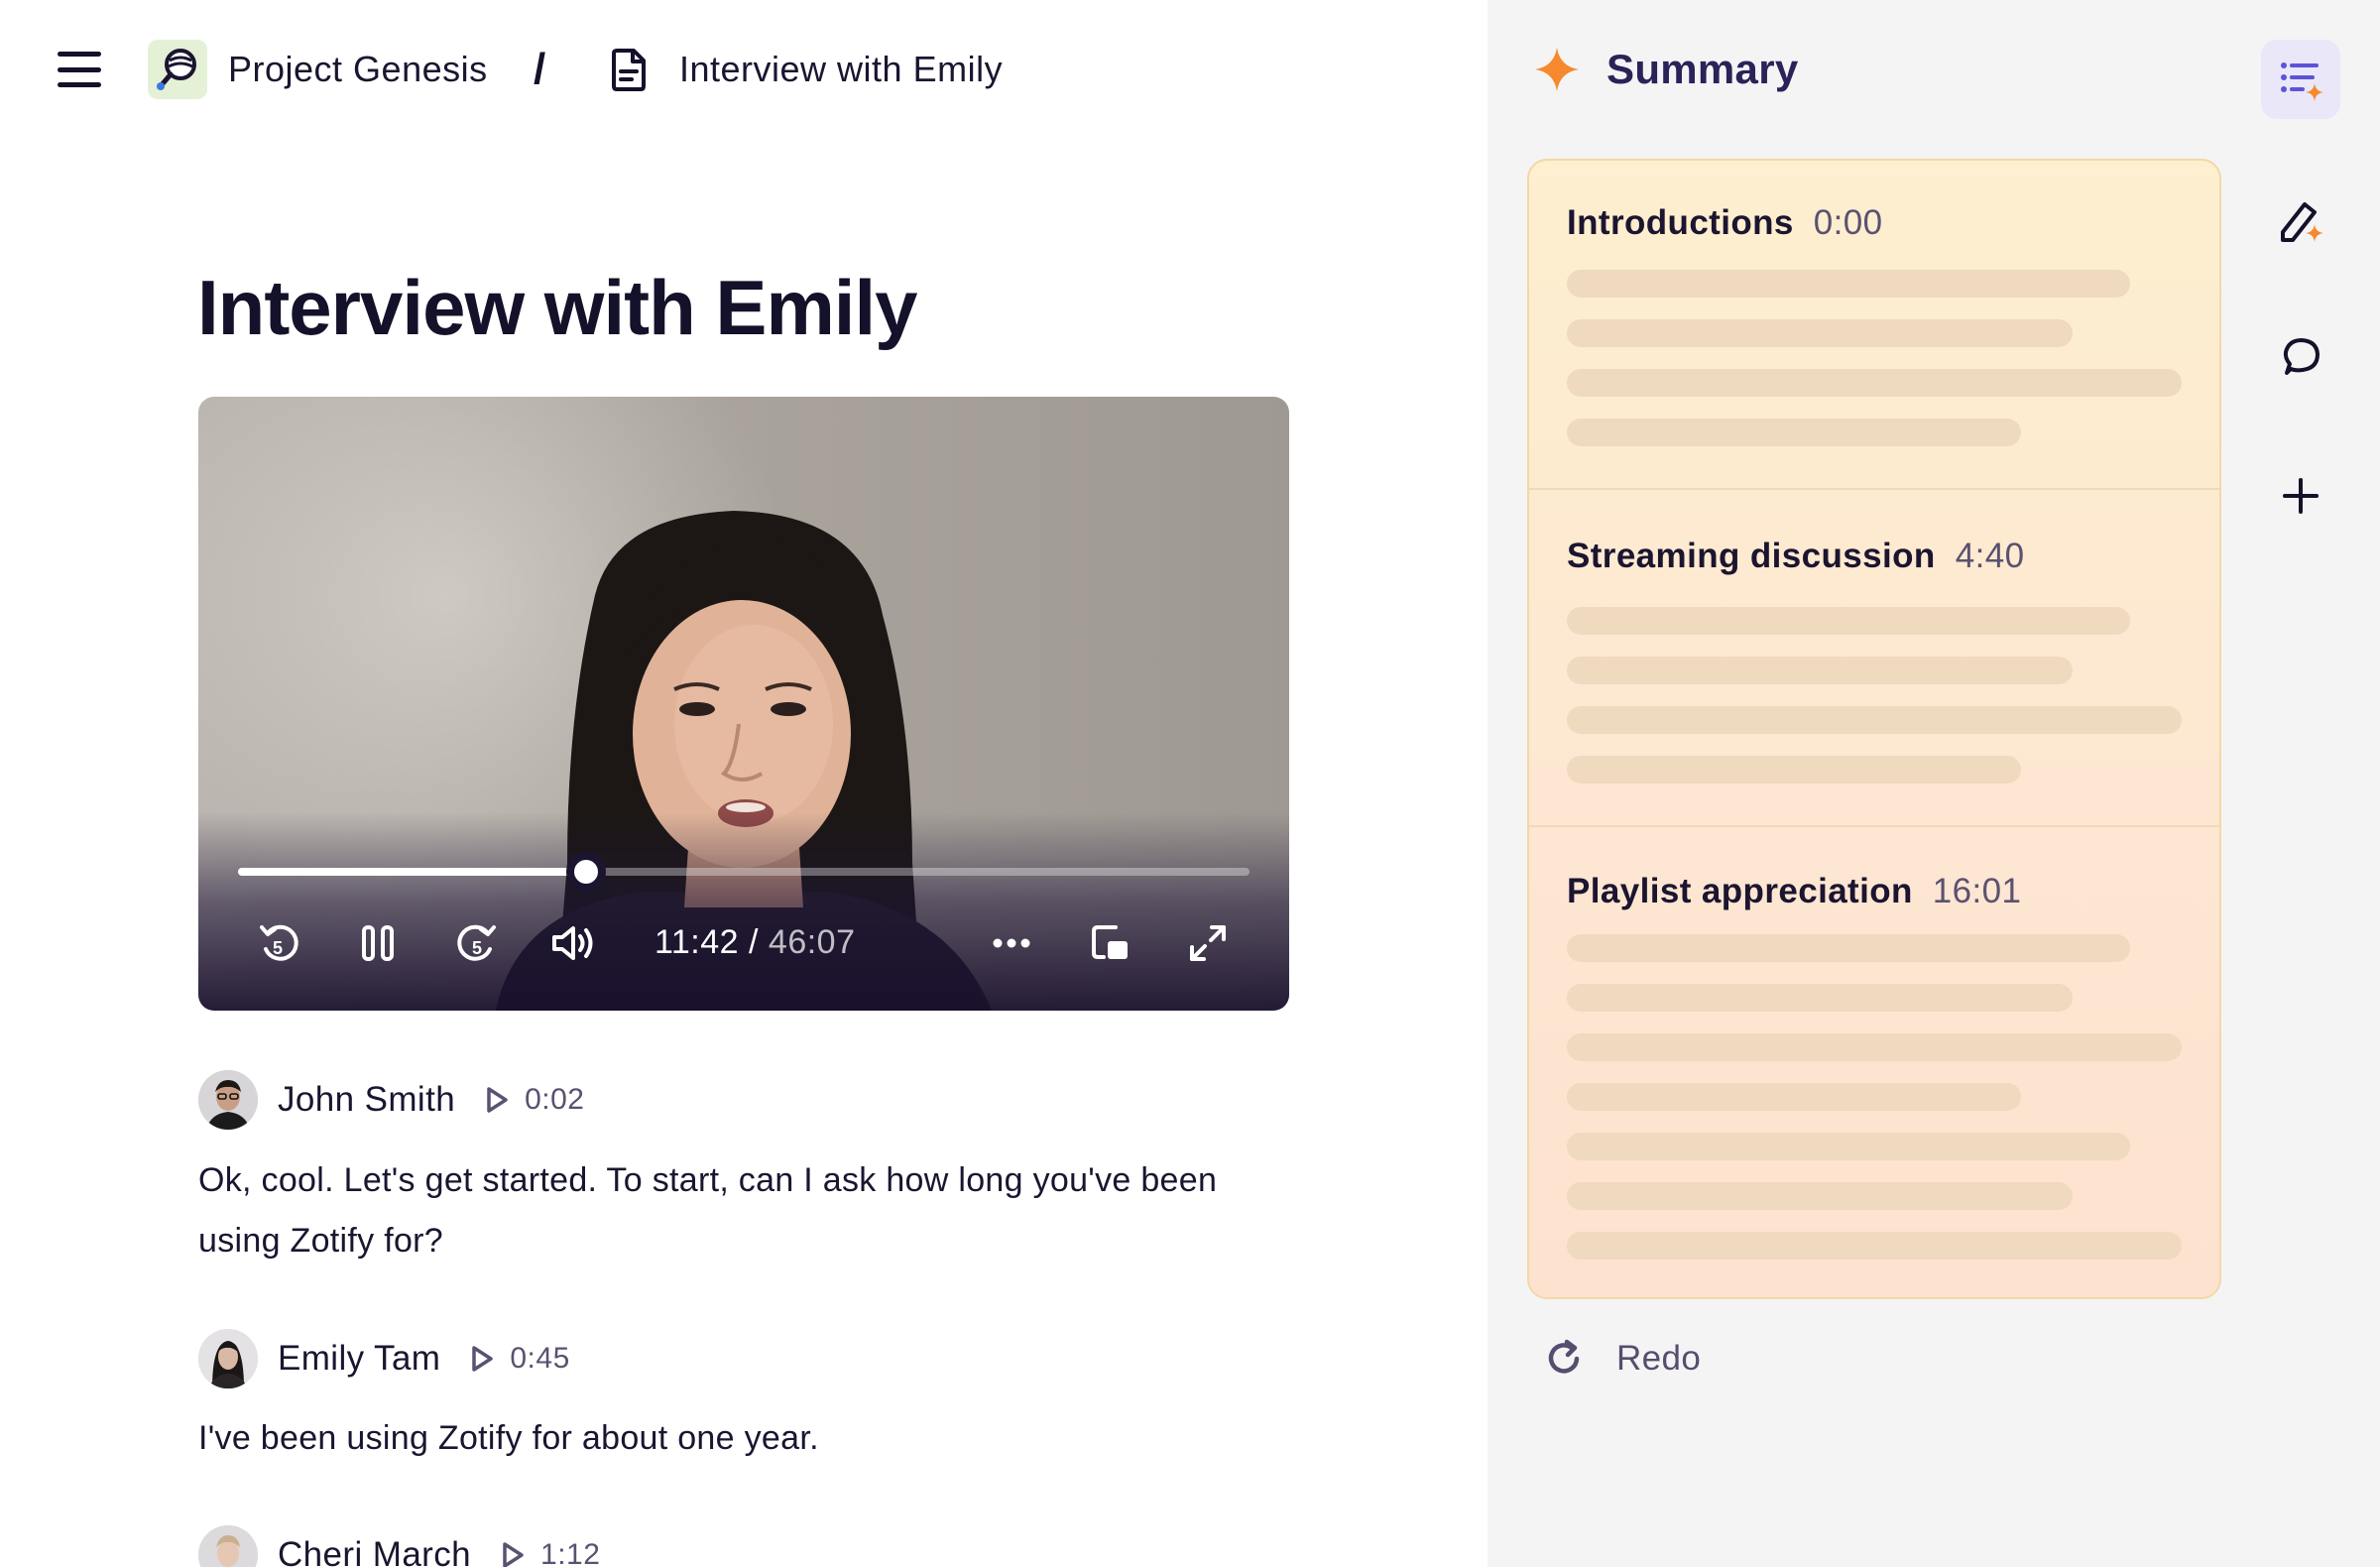  What do you see at coordinates (540, 1358) in the screenshot?
I see `timestamp: 0:45` at bounding box center [540, 1358].